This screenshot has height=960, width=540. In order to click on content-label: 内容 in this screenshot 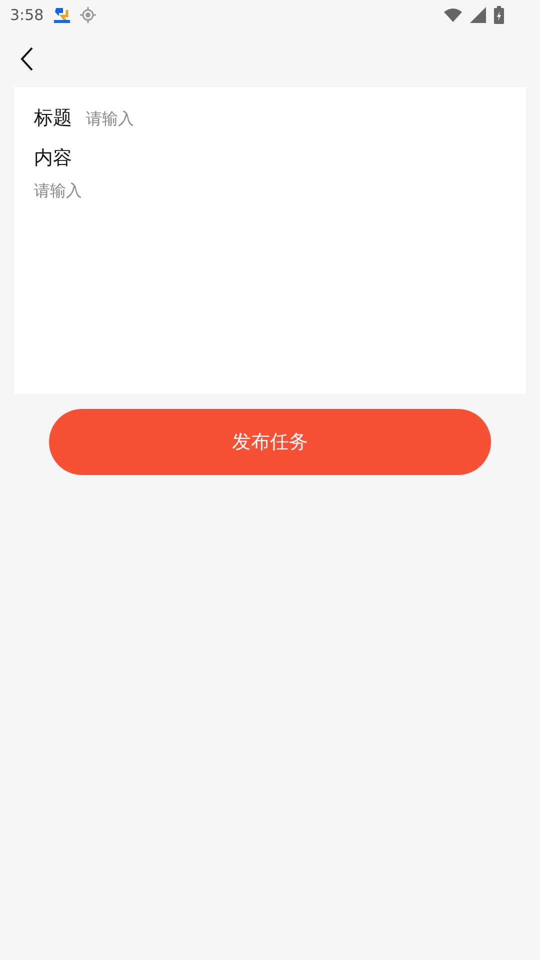, I will do `click(53, 158)`.